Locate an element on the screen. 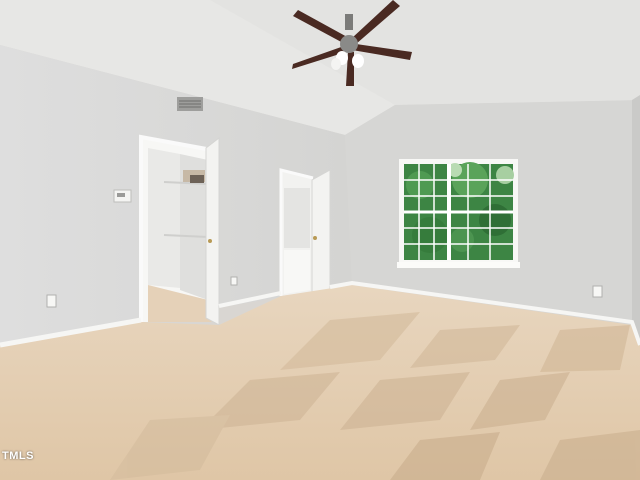 This screenshot has width=640, height=480. right-wall is located at coordinates (636, 220).